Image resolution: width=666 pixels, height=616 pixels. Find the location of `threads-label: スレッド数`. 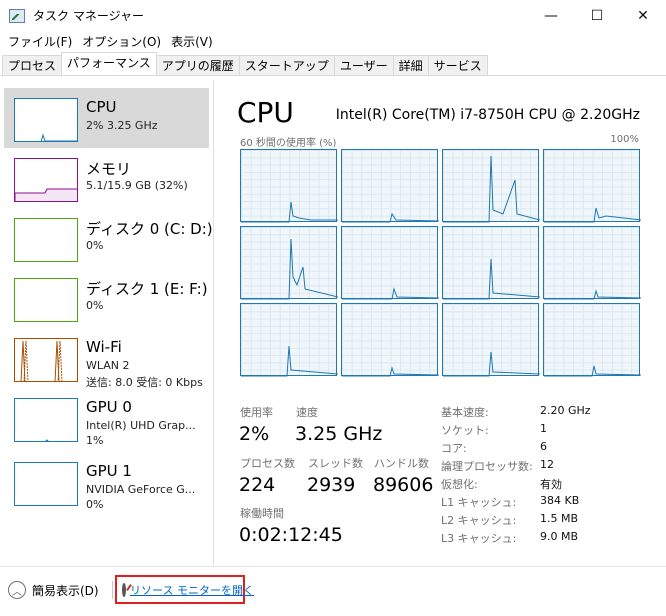

threads-label: スレッド数 is located at coordinates (335, 463).